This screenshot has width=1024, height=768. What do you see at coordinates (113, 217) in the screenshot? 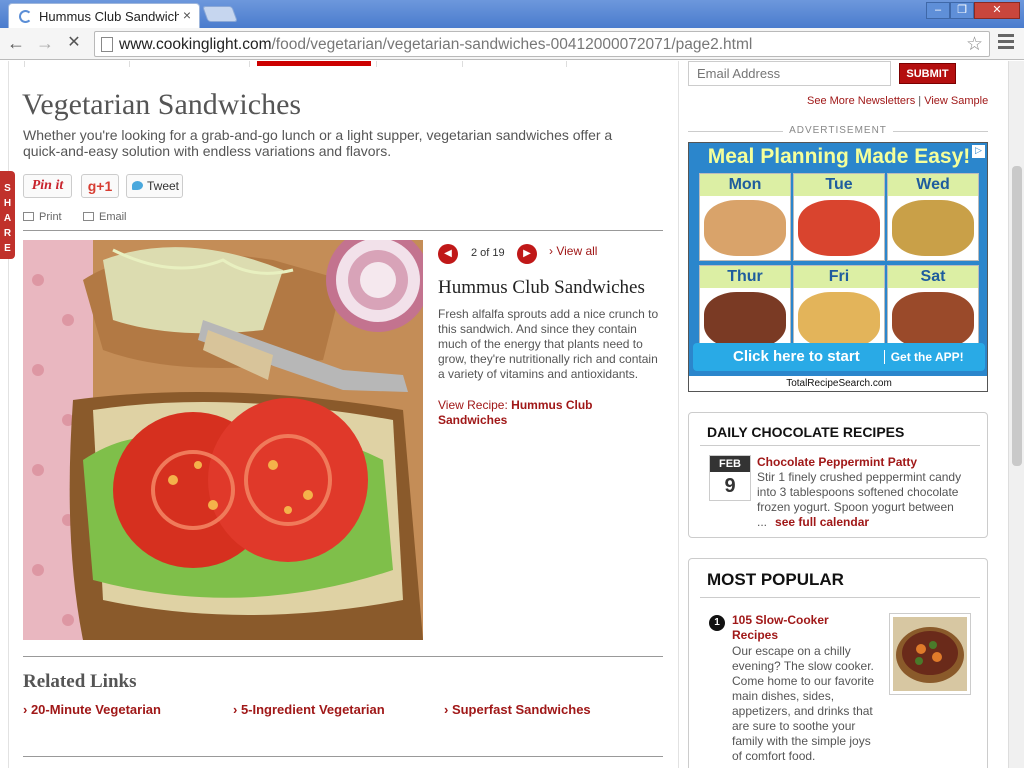
I see `email-label: Email` at bounding box center [113, 217].